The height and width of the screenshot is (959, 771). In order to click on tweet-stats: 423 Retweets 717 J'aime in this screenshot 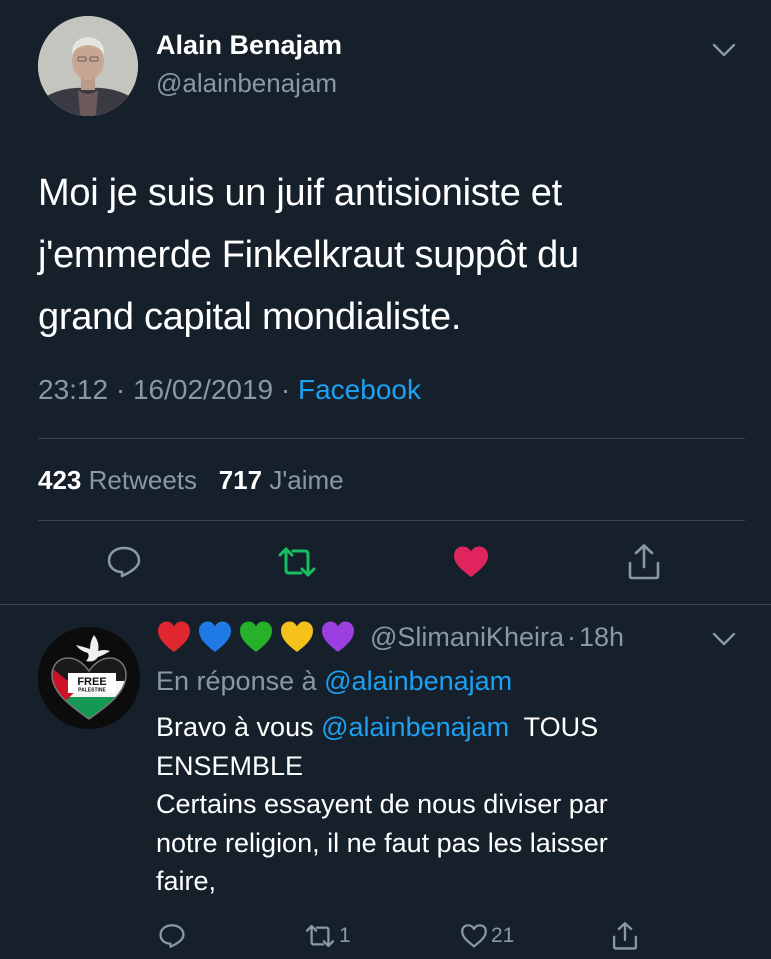, I will do `click(191, 480)`.